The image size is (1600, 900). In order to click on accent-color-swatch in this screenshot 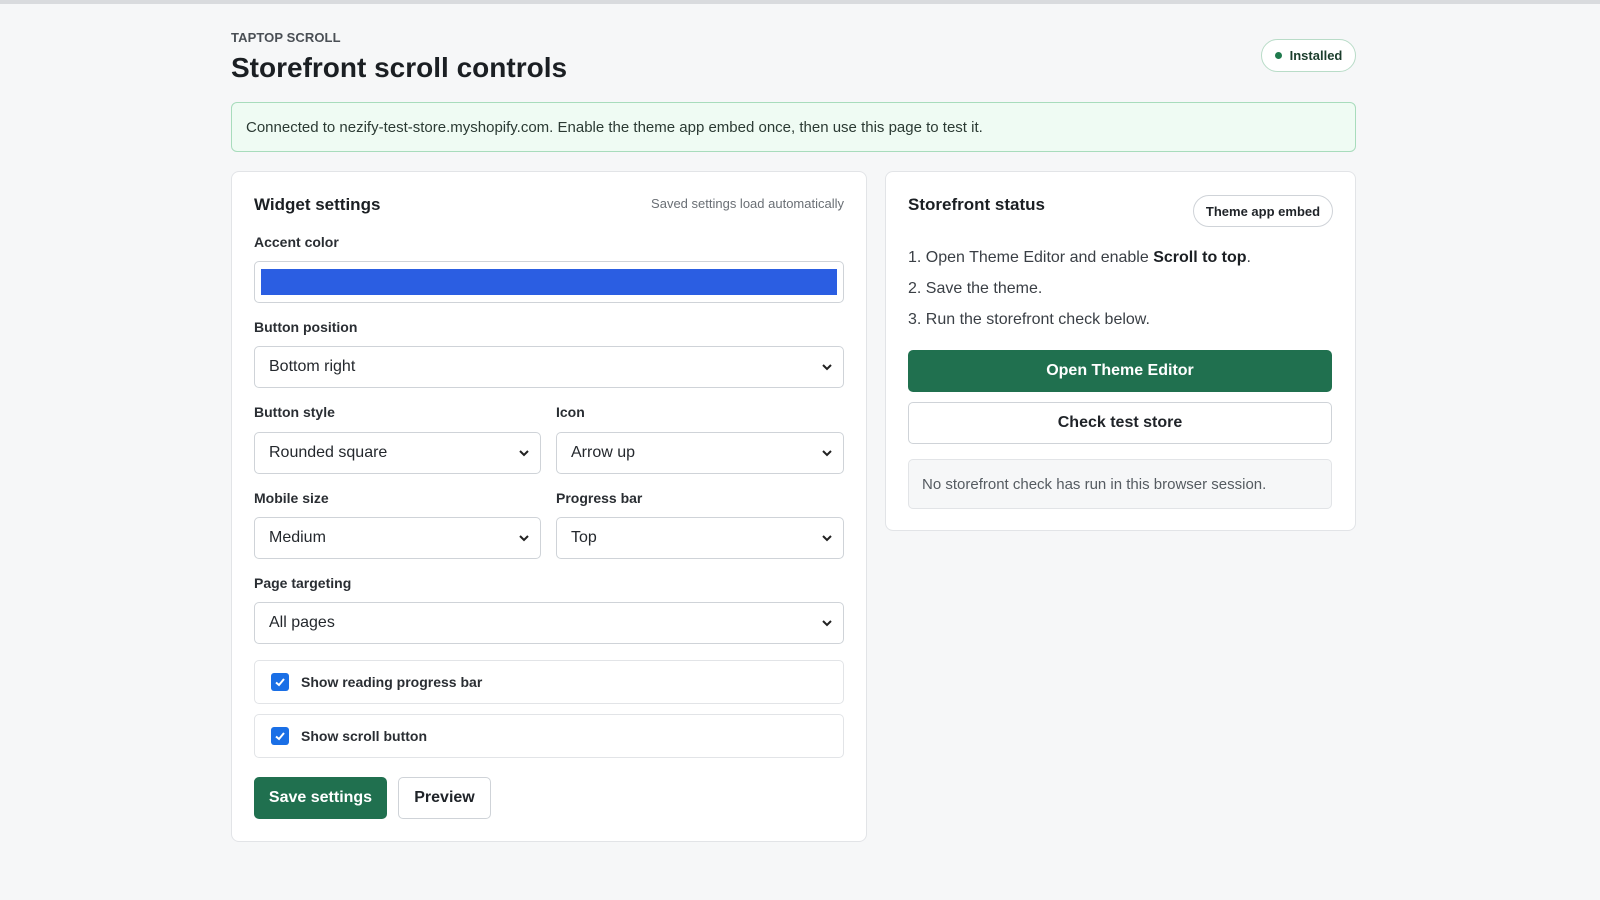, I will do `click(549, 282)`.